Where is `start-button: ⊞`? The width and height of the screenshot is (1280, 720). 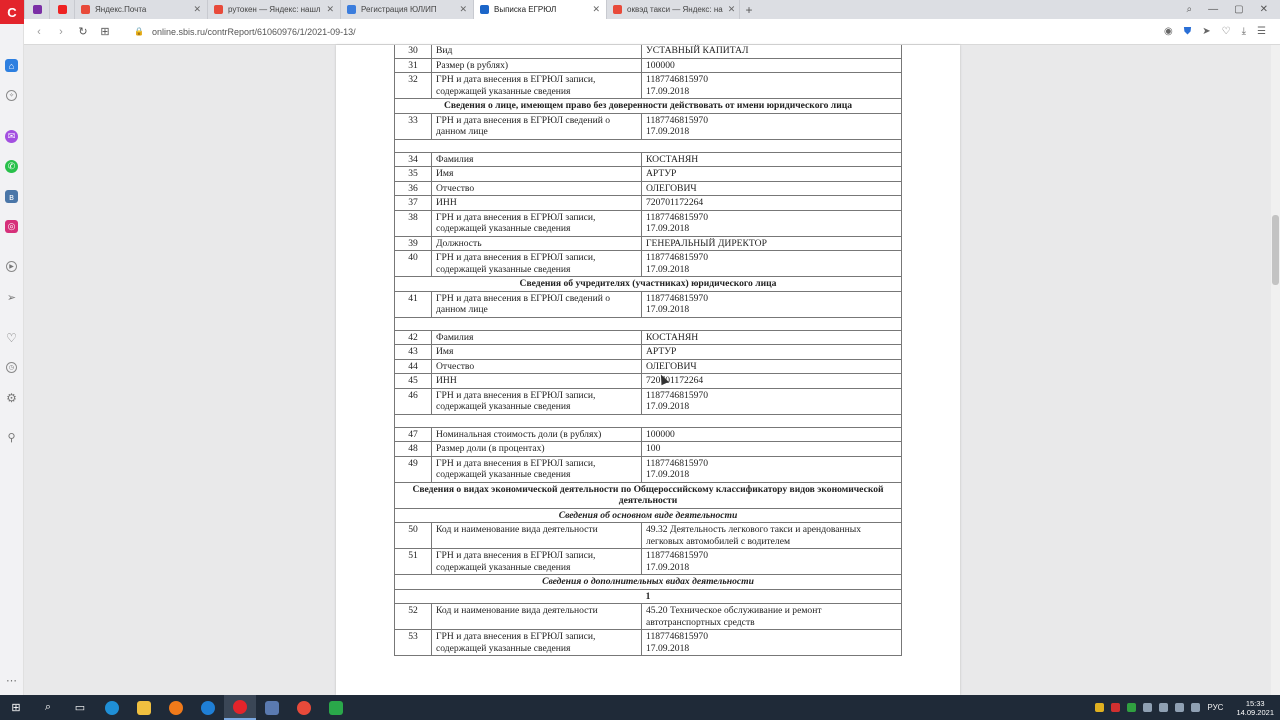 start-button: ⊞ is located at coordinates (16, 707).